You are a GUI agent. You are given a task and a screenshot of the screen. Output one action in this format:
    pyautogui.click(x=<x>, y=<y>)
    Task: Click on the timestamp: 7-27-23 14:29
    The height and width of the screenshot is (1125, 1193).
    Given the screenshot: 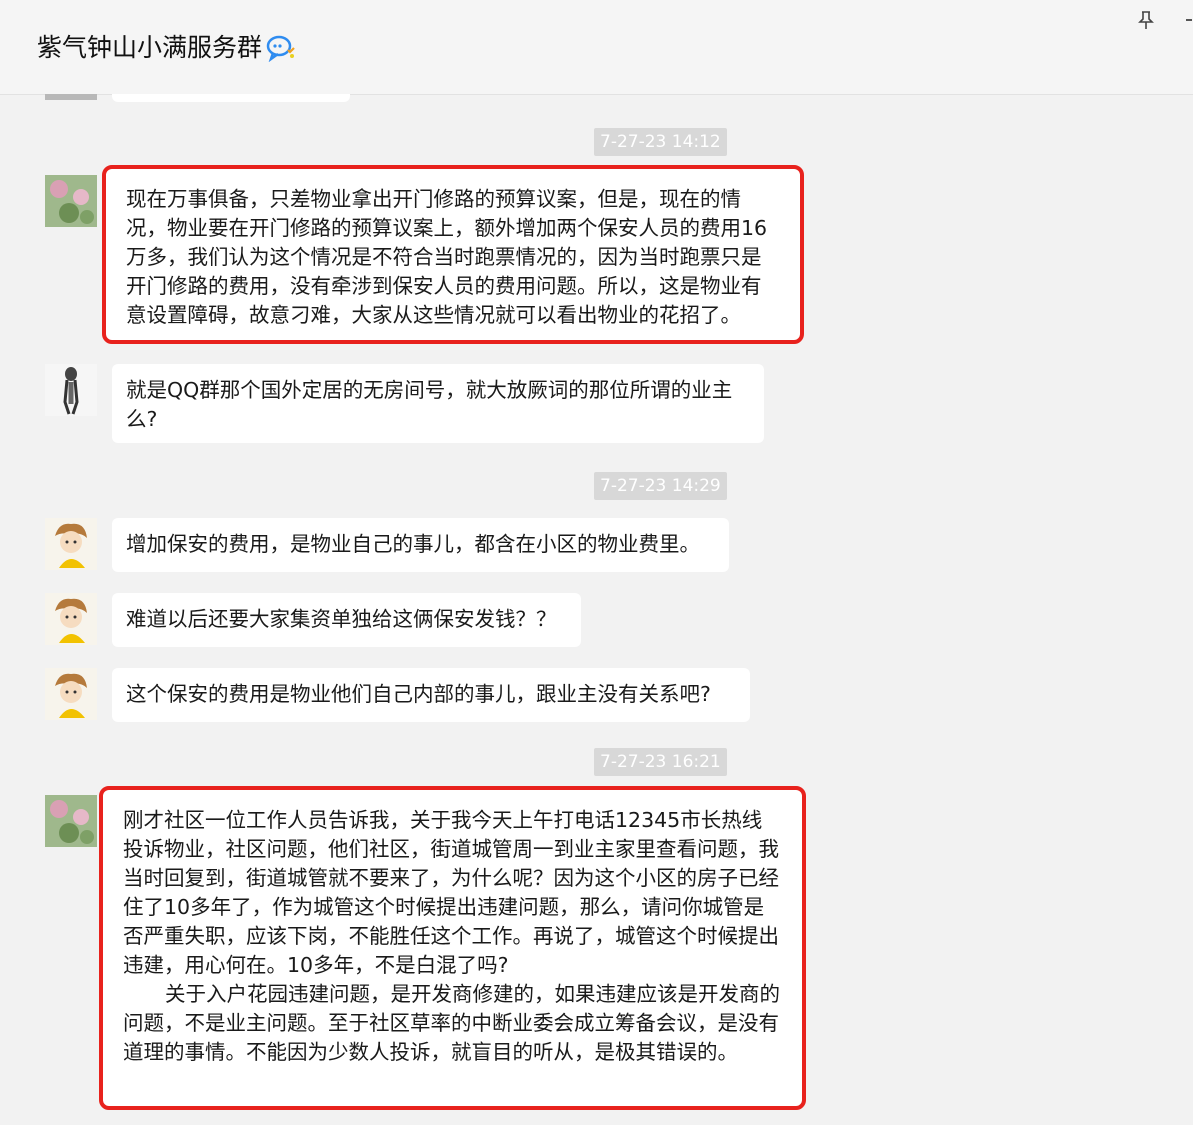 What is the action you would take?
    pyautogui.click(x=660, y=486)
    